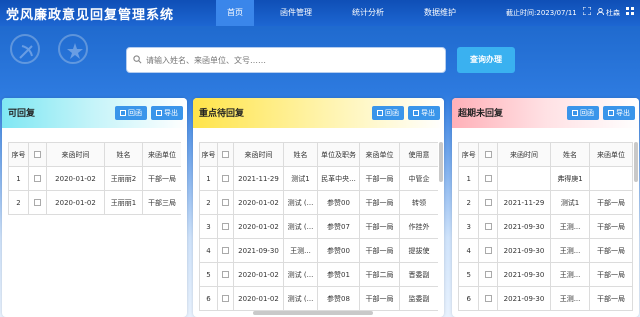 The image size is (640, 317). Describe the element at coordinates (73, 49) in the screenshot. I see `national-emblem-icon` at that location.